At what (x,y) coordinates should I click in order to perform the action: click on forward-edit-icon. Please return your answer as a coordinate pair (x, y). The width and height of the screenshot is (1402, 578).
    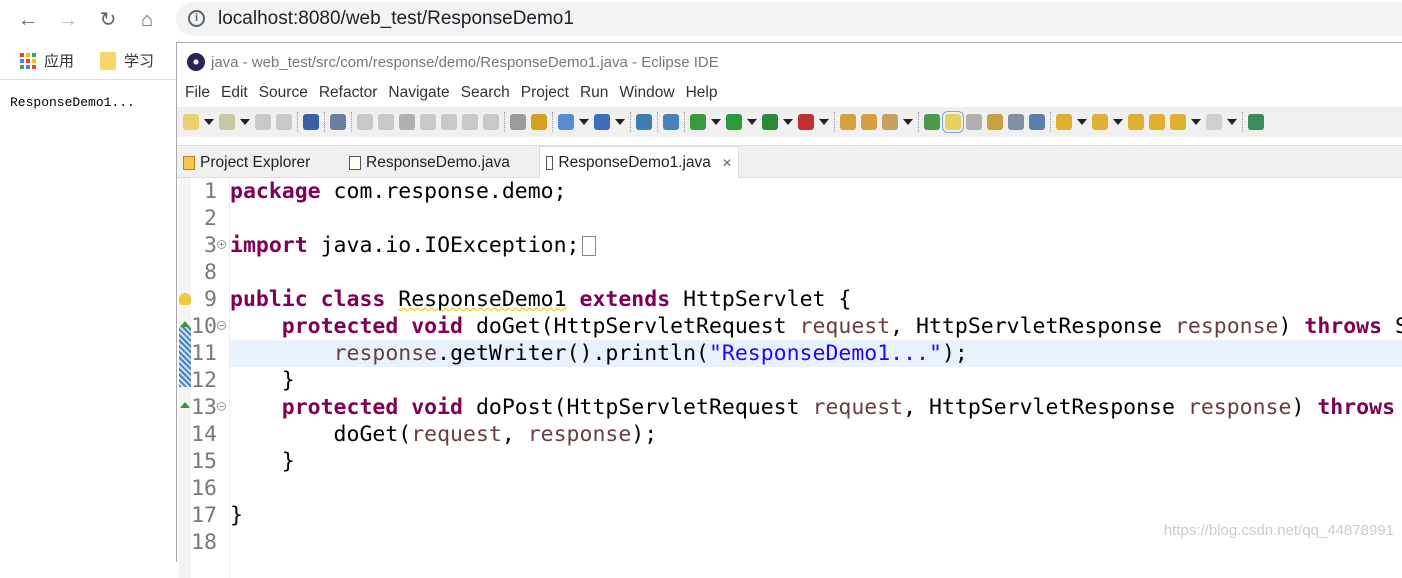
    Looking at the image, I should click on (1157, 122).